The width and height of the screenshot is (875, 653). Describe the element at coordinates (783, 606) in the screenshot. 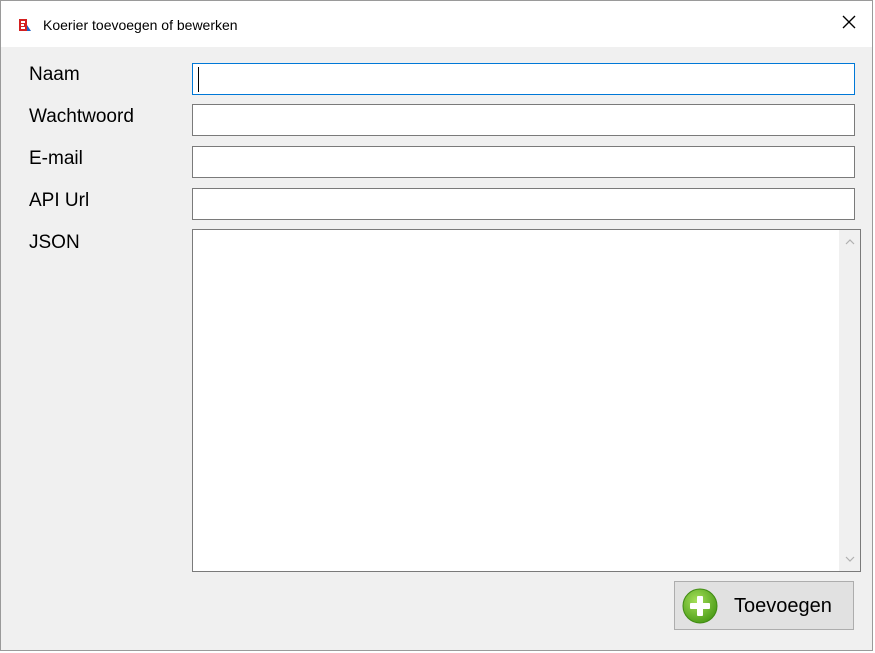

I see `add-button-label: Toevoegen` at that location.